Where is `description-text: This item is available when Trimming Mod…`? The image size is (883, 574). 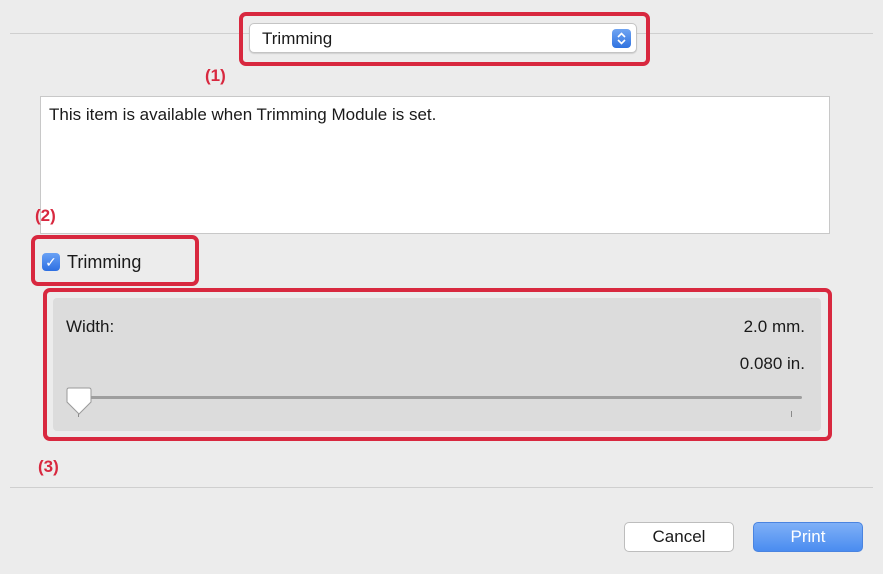 description-text: This item is available when Trimming Mod… is located at coordinates (243, 114).